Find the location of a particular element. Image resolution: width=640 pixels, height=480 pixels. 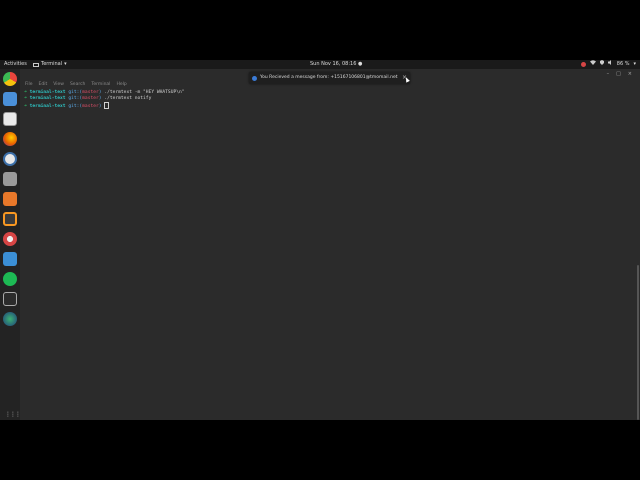

camera-icon is located at coordinates (10, 179).